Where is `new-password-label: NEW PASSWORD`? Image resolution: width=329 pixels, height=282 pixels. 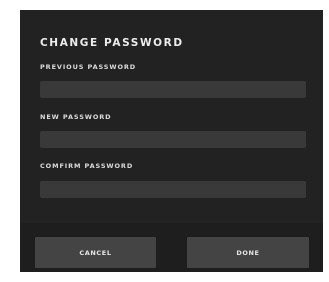
new-password-label: NEW PASSWORD is located at coordinates (76, 117).